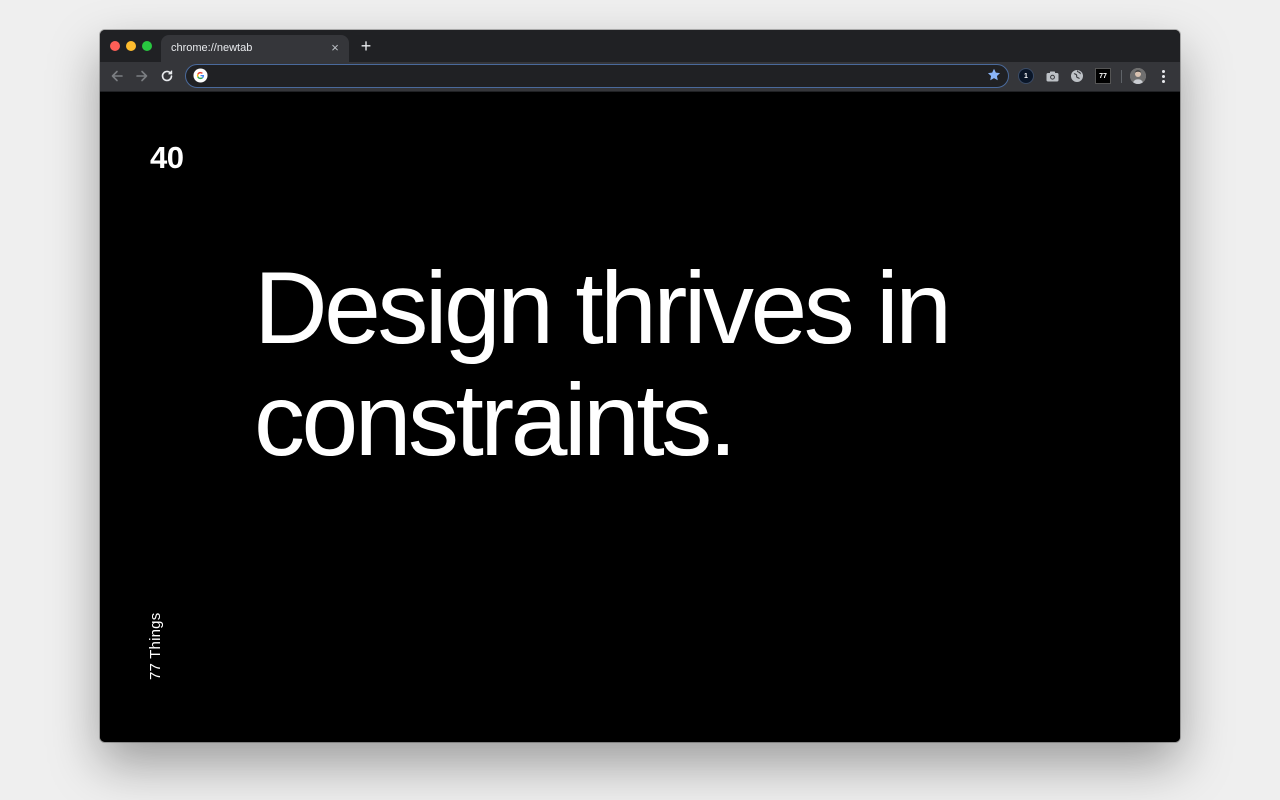  I want to click on new-tab-button: +, so click(366, 46).